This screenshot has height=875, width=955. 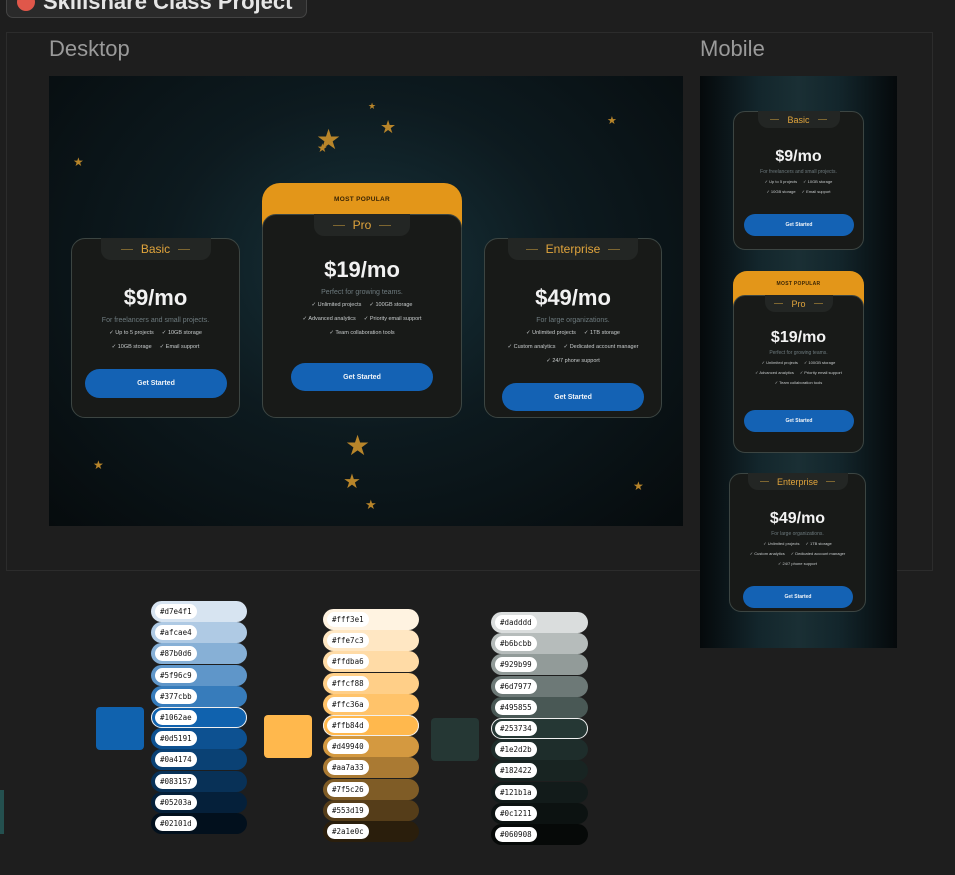 I want to click on hex-code-label: #182422, so click(x=516, y=771).